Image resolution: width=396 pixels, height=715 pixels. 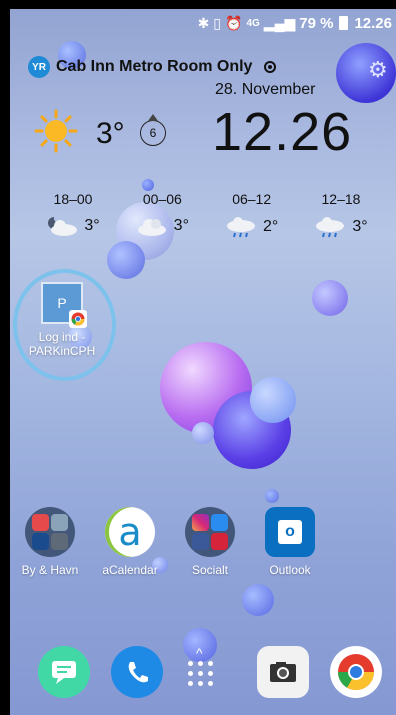 What do you see at coordinates (283, 672) in the screenshot?
I see `camera-icon` at bounding box center [283, 672].